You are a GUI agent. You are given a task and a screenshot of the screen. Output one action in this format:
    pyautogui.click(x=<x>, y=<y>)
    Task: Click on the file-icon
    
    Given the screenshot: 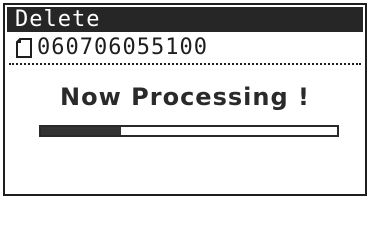 What is the action you would take?
    pyautogui.click(x=24, y=48)
    